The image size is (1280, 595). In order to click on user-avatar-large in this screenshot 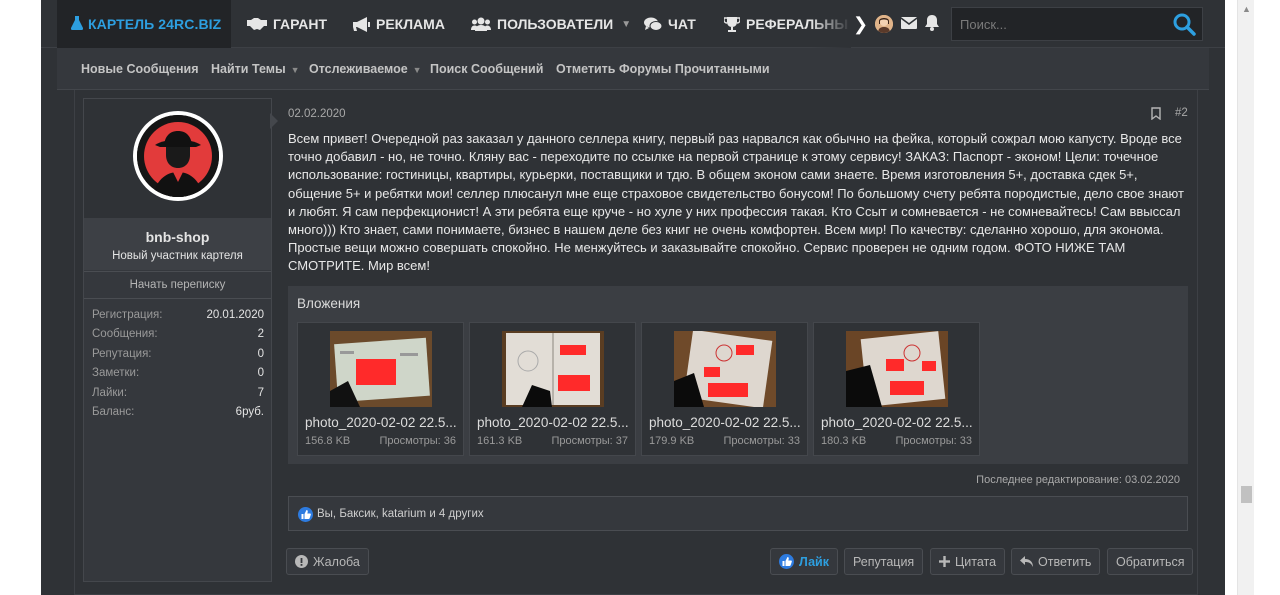, I will do `click(178, 156)`.